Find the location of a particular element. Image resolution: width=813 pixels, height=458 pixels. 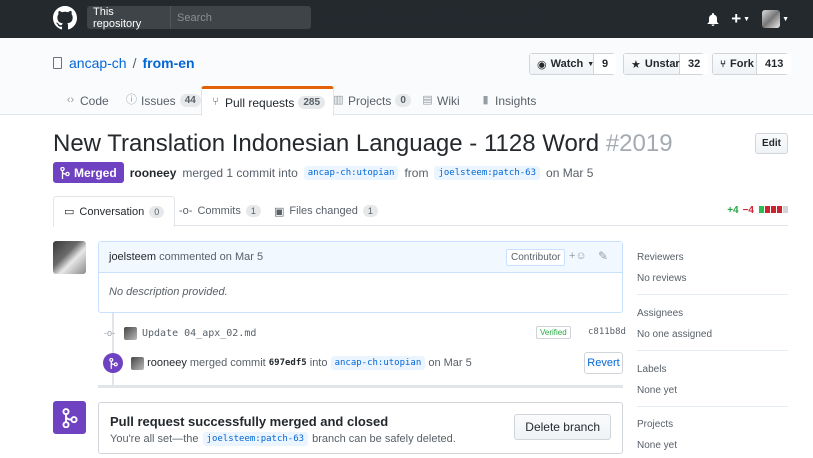

github-logo-icon is located at coordinates (65, 18).